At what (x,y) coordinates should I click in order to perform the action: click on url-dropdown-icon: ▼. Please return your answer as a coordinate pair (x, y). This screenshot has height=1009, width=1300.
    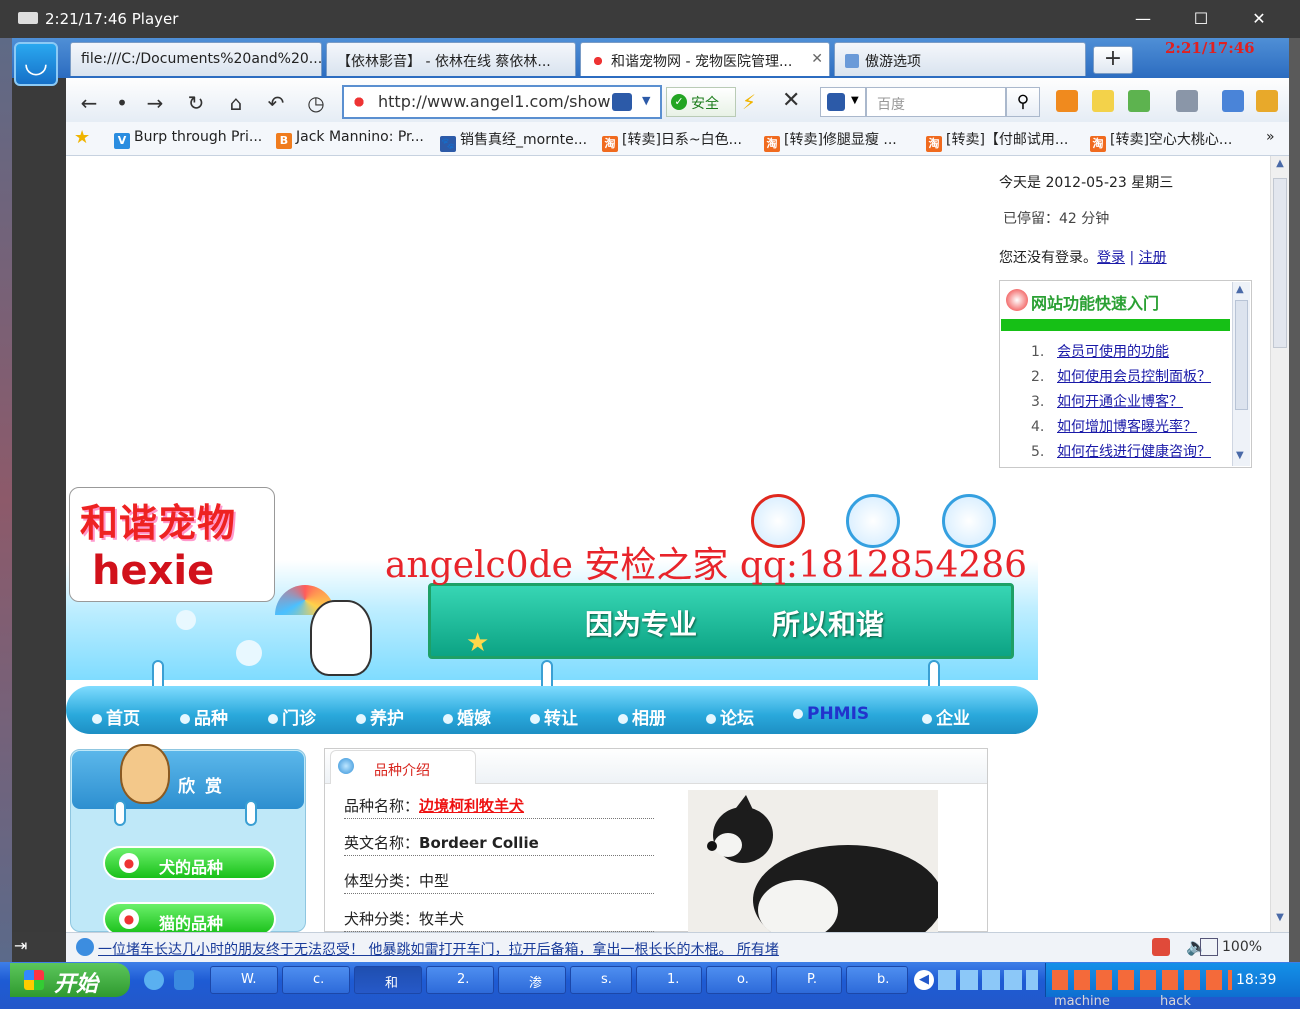
    Looking at the image, I should click on (646, 100).